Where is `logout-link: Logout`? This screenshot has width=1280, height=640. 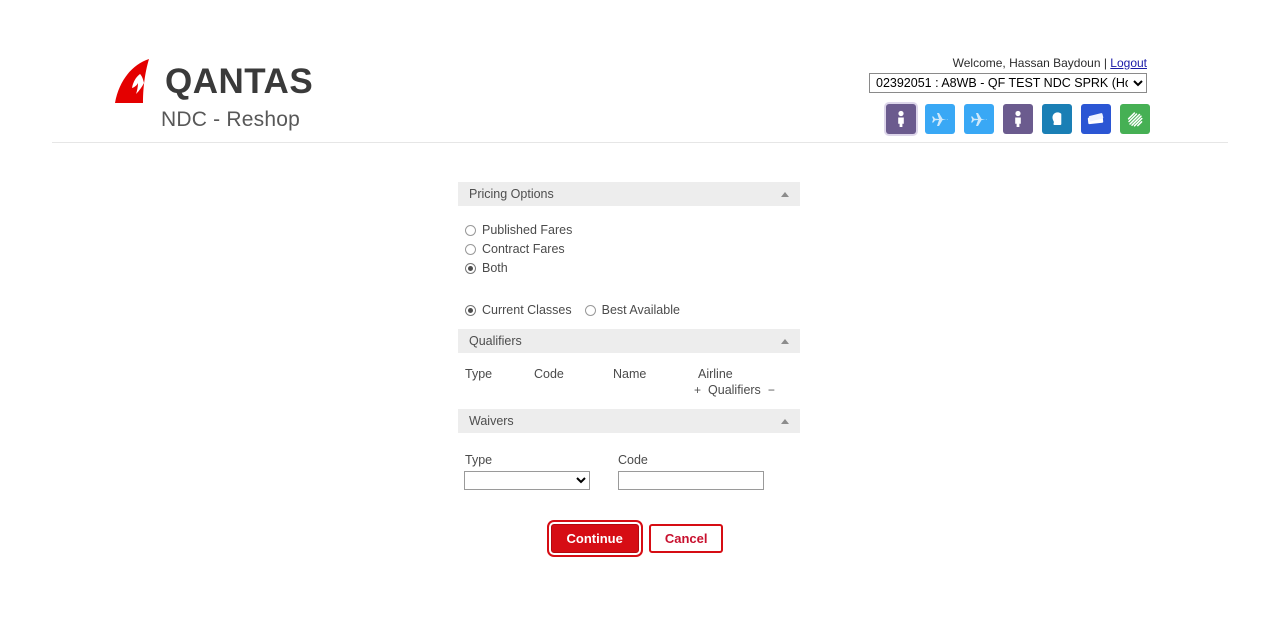
logout-link: Logout is located at coordinates (1128, 63).